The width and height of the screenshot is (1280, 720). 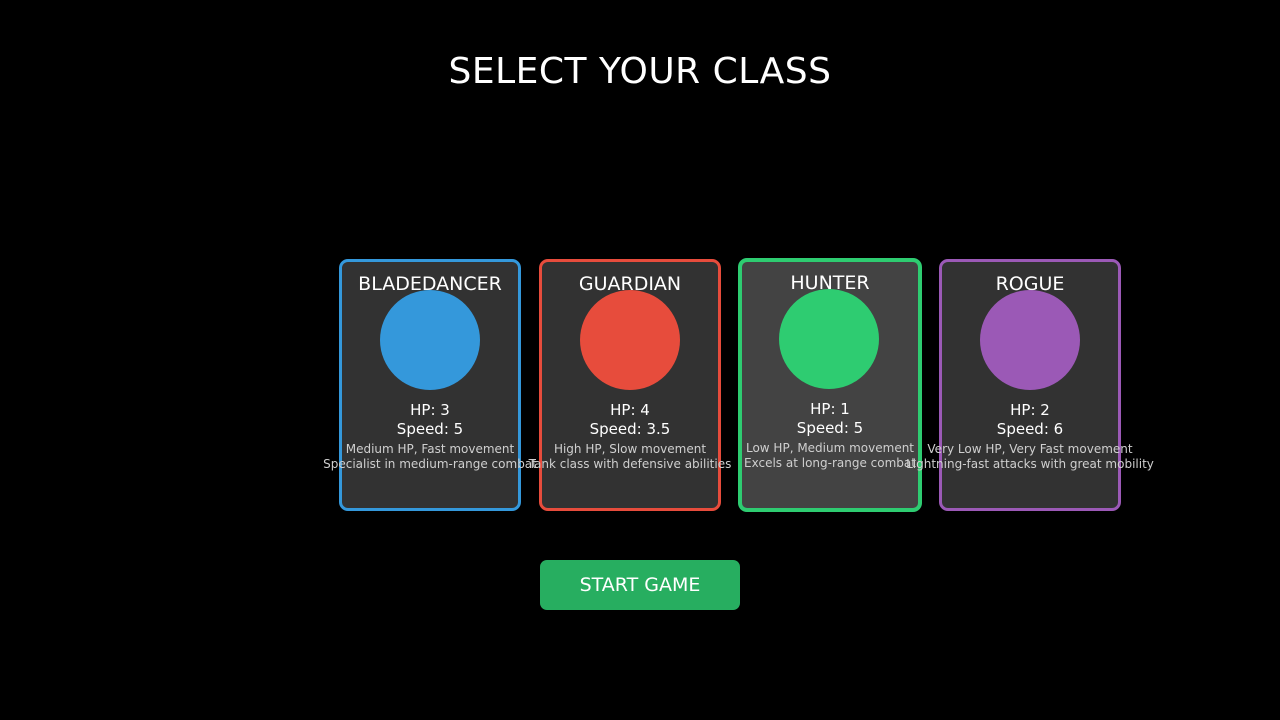 What do you see at coordinates (1030, 410) in the screenshot?
I see `class-hp: HP: 2` at bounding box center [1030, 410].